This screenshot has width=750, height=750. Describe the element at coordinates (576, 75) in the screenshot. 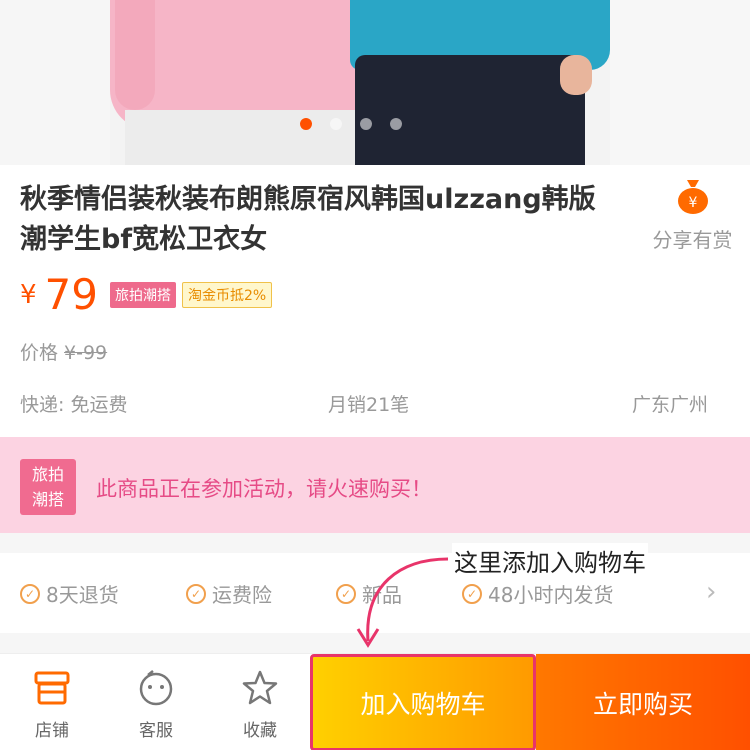

I see `image-hand` at that location.